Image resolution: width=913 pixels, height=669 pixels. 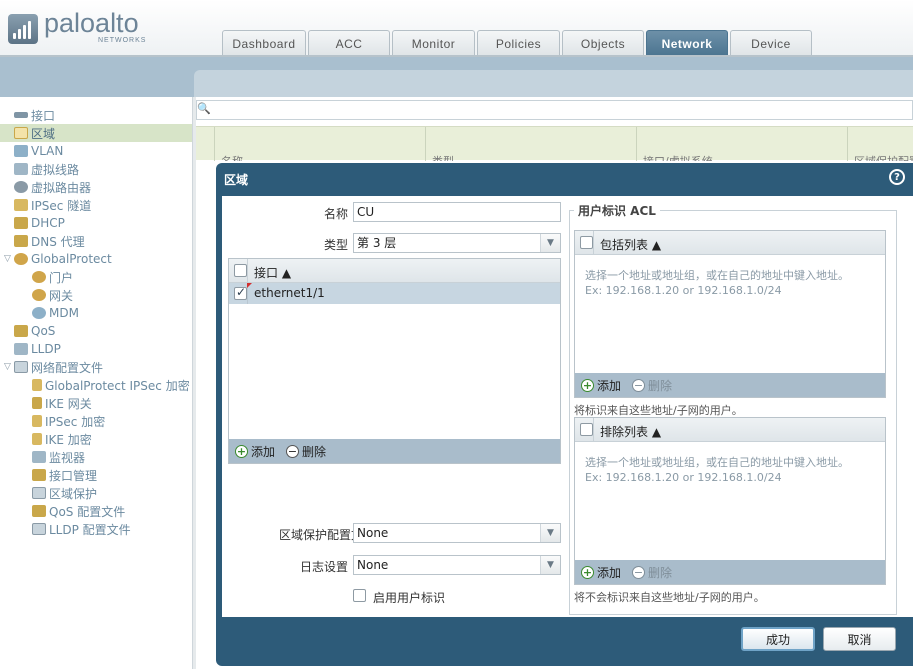 I want to click on zone-icon, so click(x=21, y=133).